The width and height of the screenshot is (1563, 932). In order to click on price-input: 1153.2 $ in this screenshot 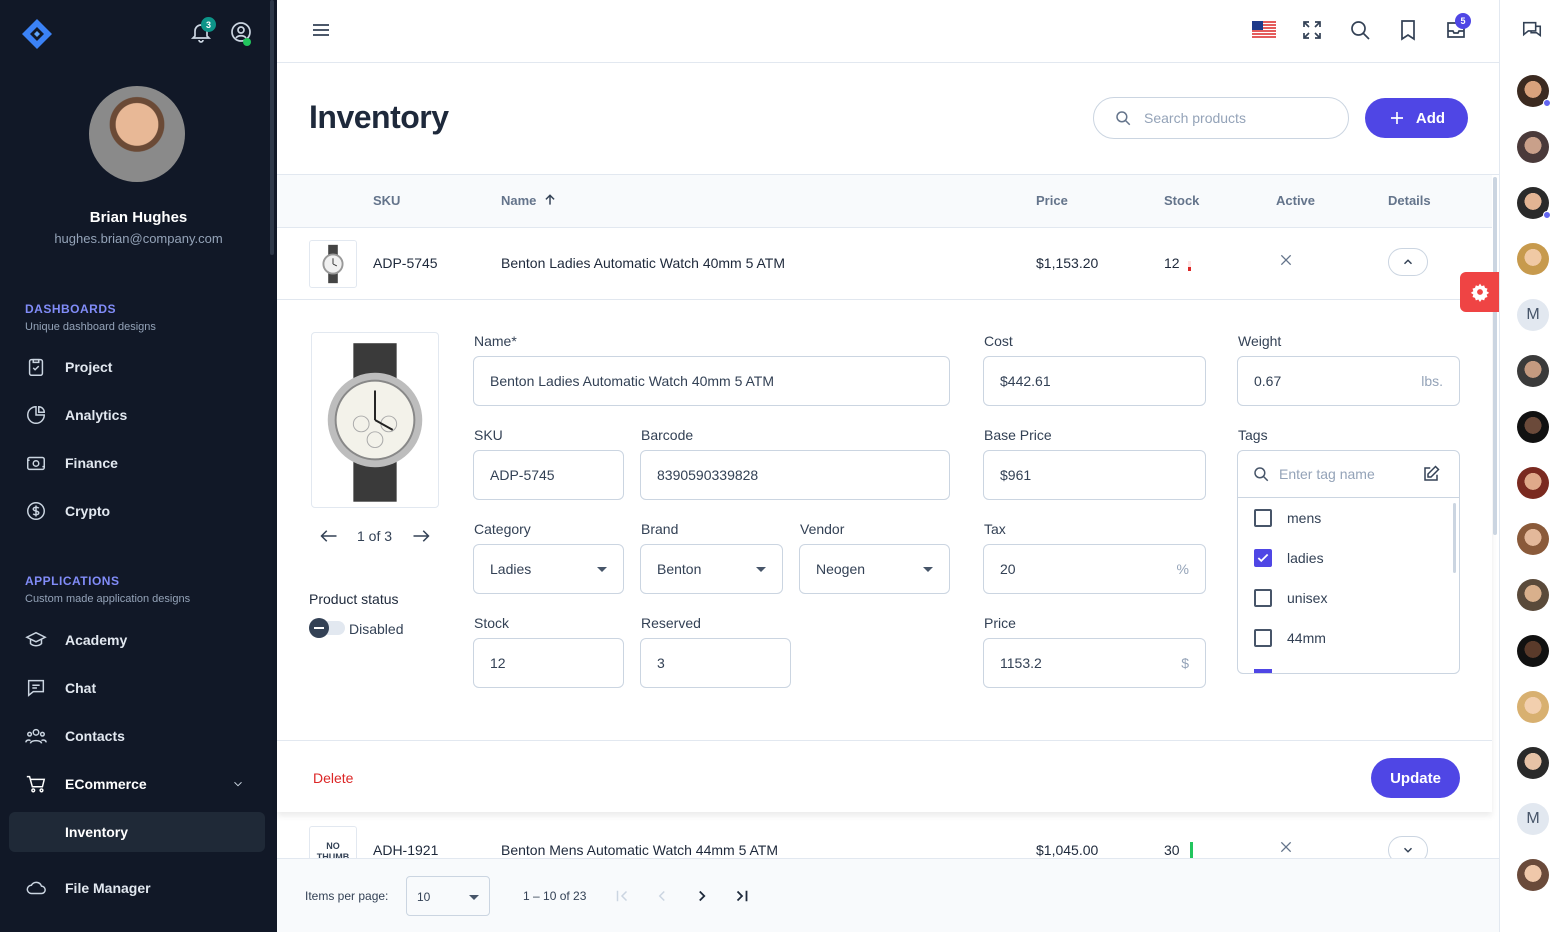, I will do `click(1094, 663)`.